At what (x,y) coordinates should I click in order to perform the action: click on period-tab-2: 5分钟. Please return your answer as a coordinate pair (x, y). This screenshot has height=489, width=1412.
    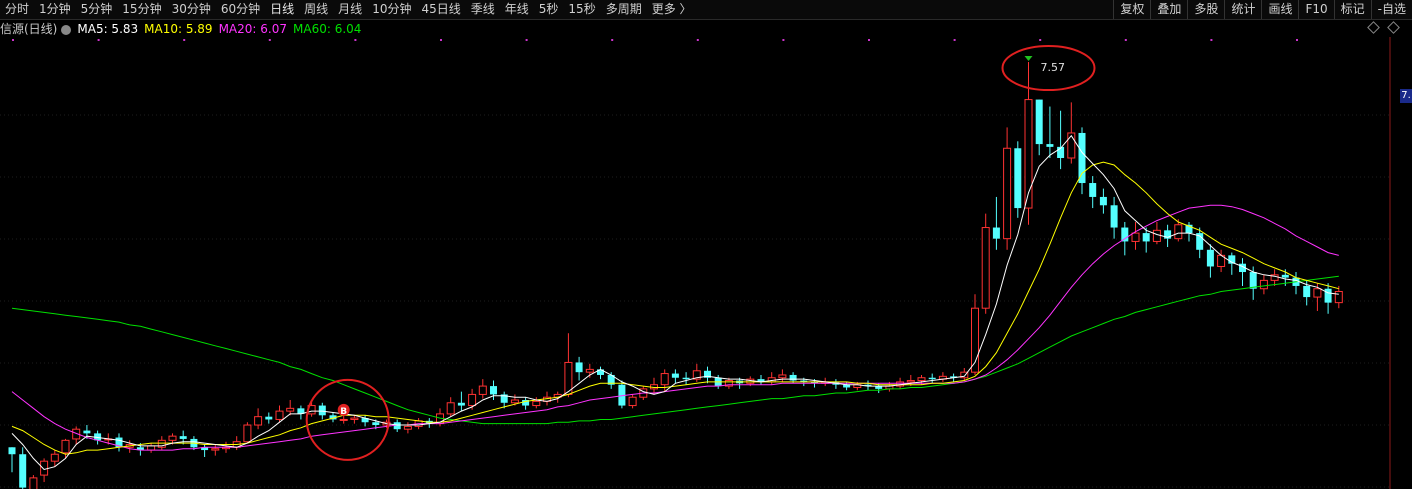
    Looking at the image, I should click on (97, 9).